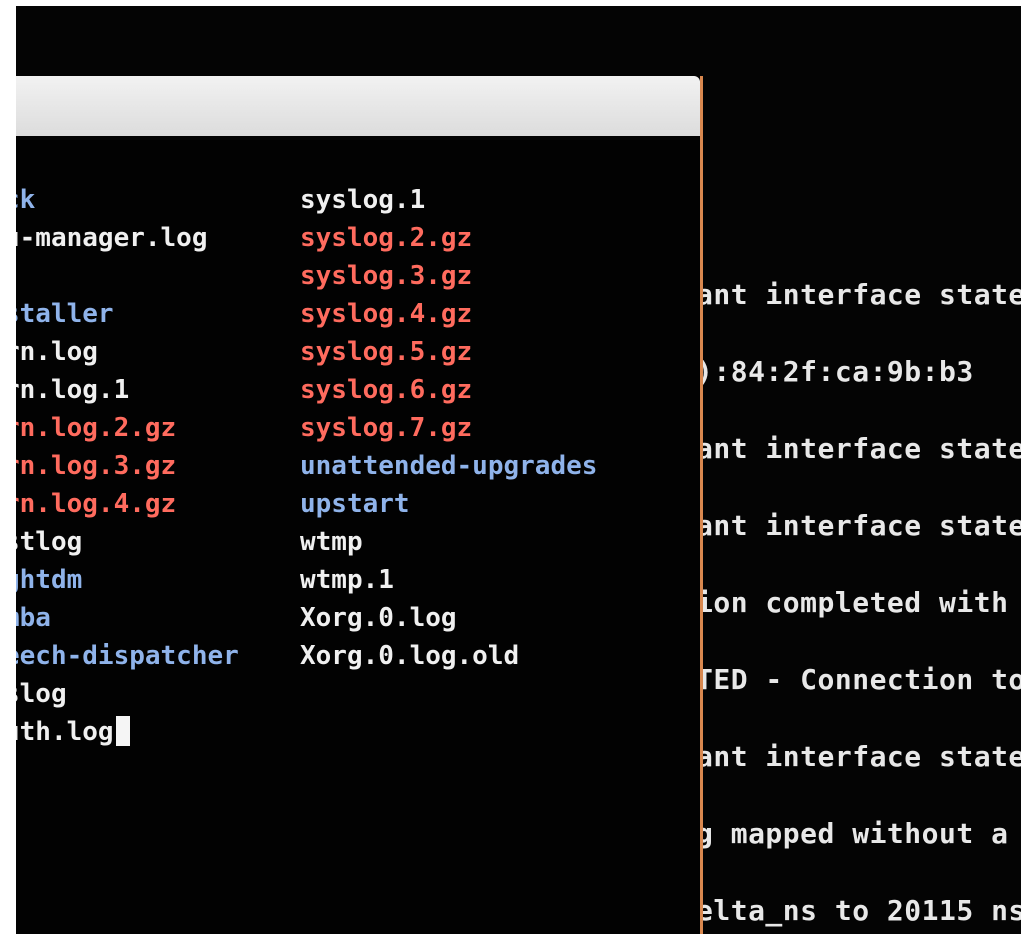  I want to click on file-entry: syslog.3.gz, so click(386, 276).